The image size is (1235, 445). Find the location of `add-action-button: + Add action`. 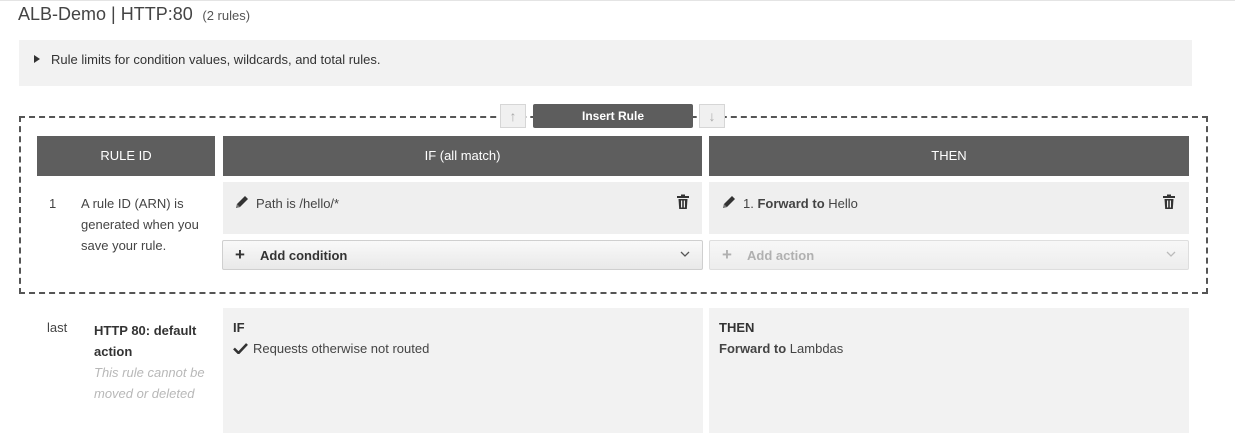

add-action-button: + Add action is located at coordinates (949, 255).